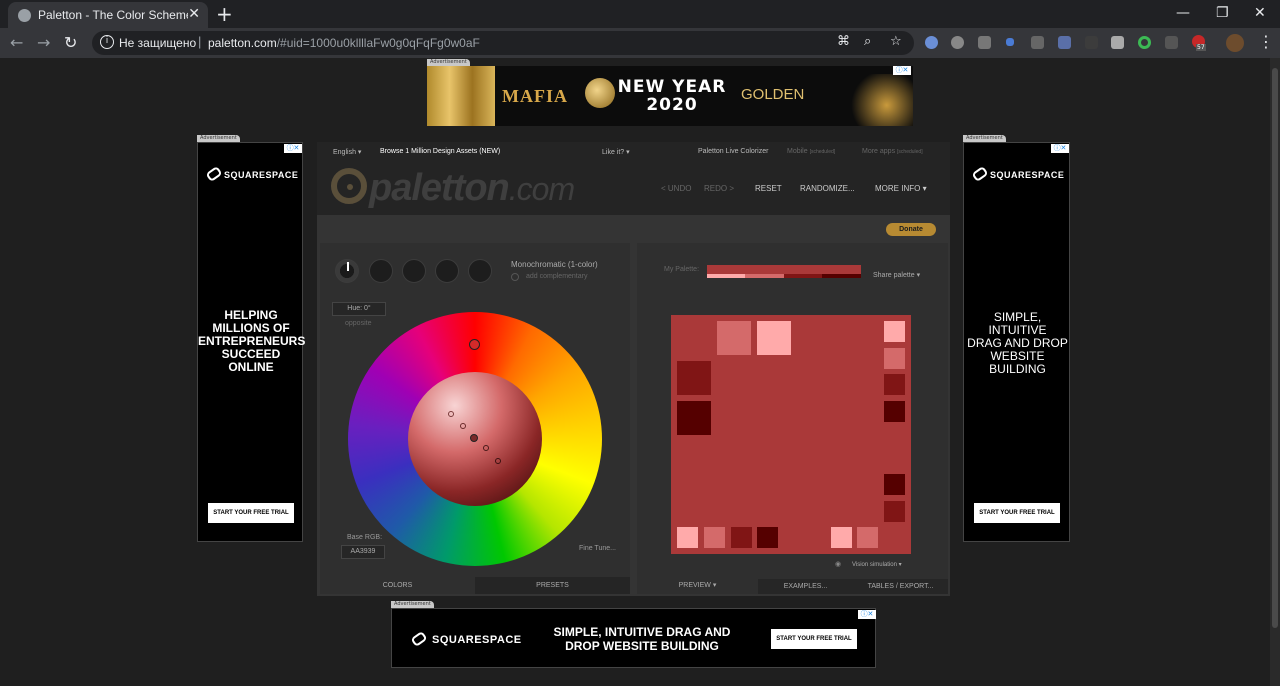 This screenshot has width=1280, height=686. What do you see at coordinates (784, 271) in the screenshot?
I see `palette-strip` at bounding box center [784, 271].